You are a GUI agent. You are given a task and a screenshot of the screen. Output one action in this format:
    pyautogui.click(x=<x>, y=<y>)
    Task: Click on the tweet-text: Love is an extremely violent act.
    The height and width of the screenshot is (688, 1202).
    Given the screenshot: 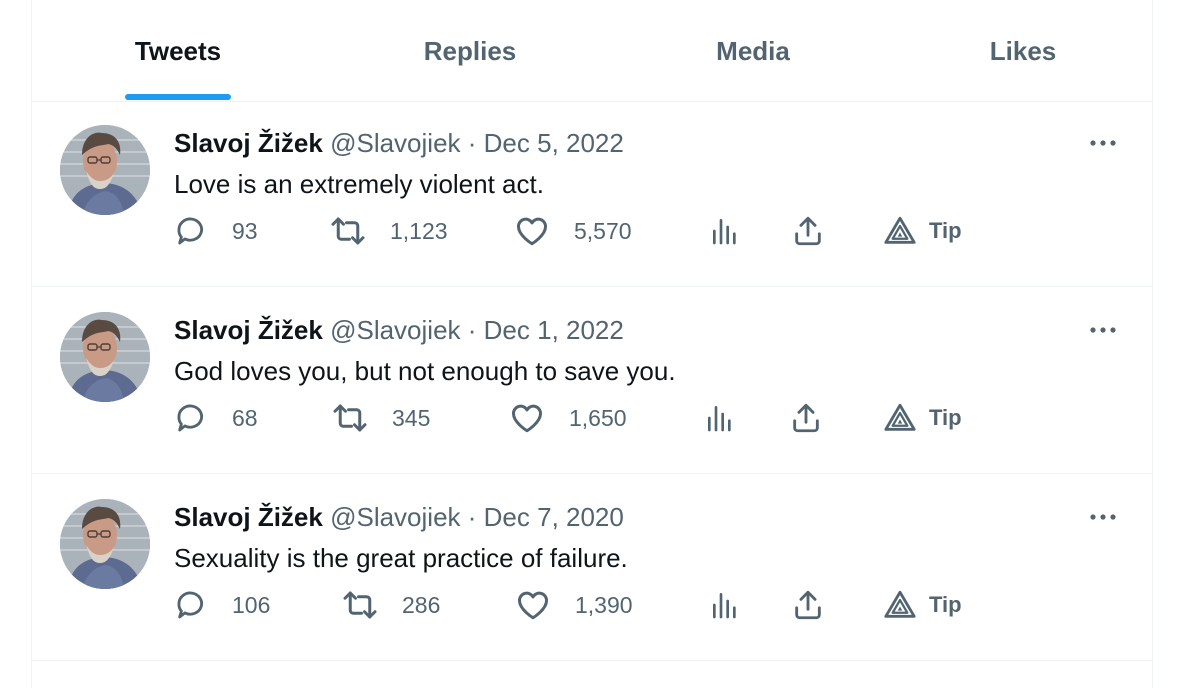 What is the action you would take?
    pyautogui.click(x=359, y=184)
    